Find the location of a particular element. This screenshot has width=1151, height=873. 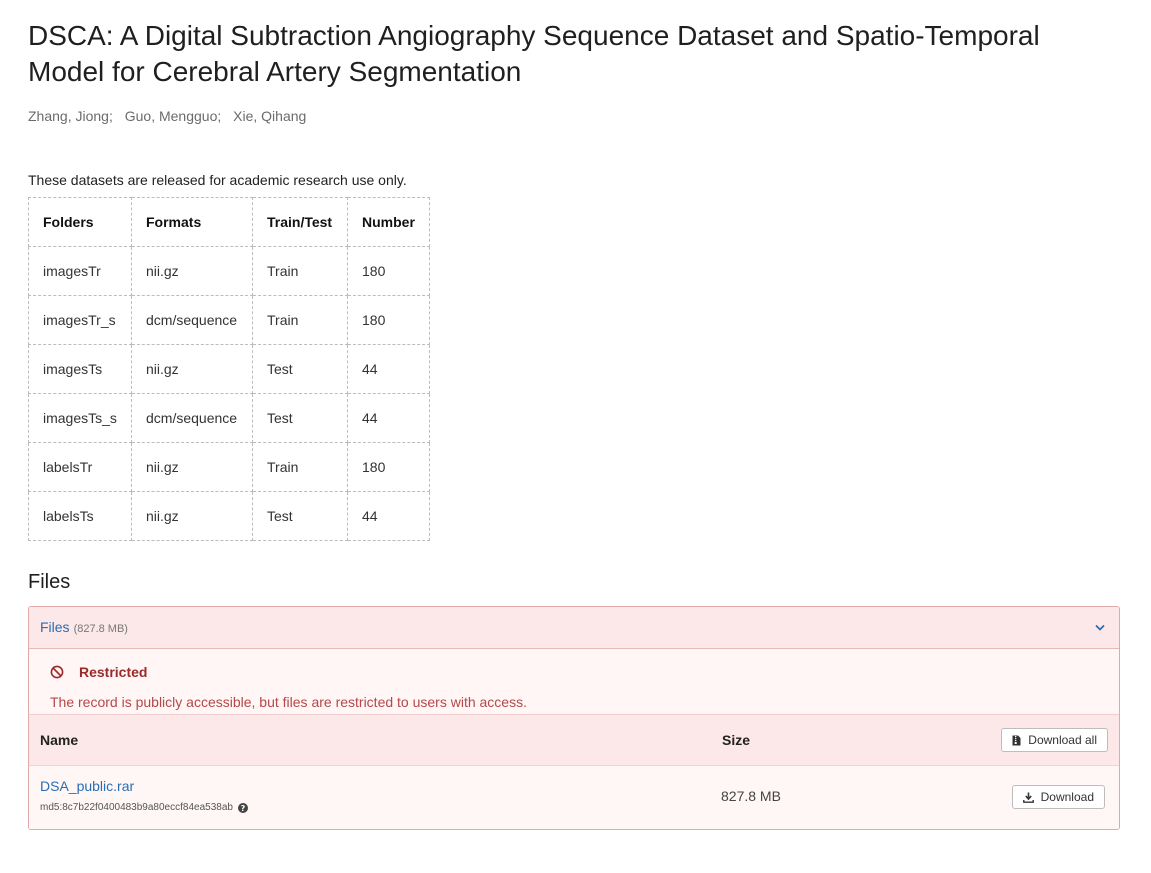

files-heading: Files is located at coordinates (49, 582).